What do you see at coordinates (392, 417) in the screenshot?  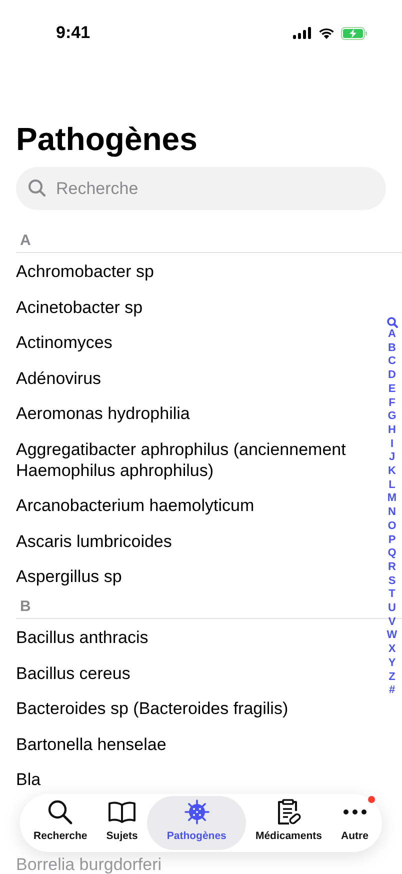 I see `index-letter: G` at bounding box center [392, 417].